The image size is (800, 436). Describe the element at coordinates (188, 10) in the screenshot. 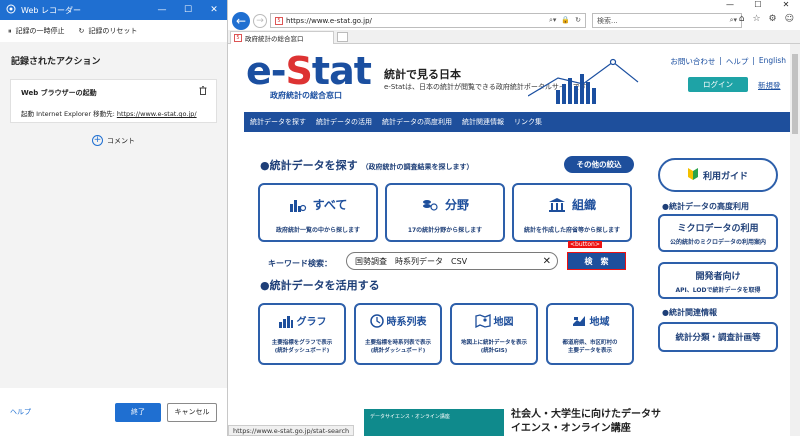

I see `maximize-icon: ☐` at that location.